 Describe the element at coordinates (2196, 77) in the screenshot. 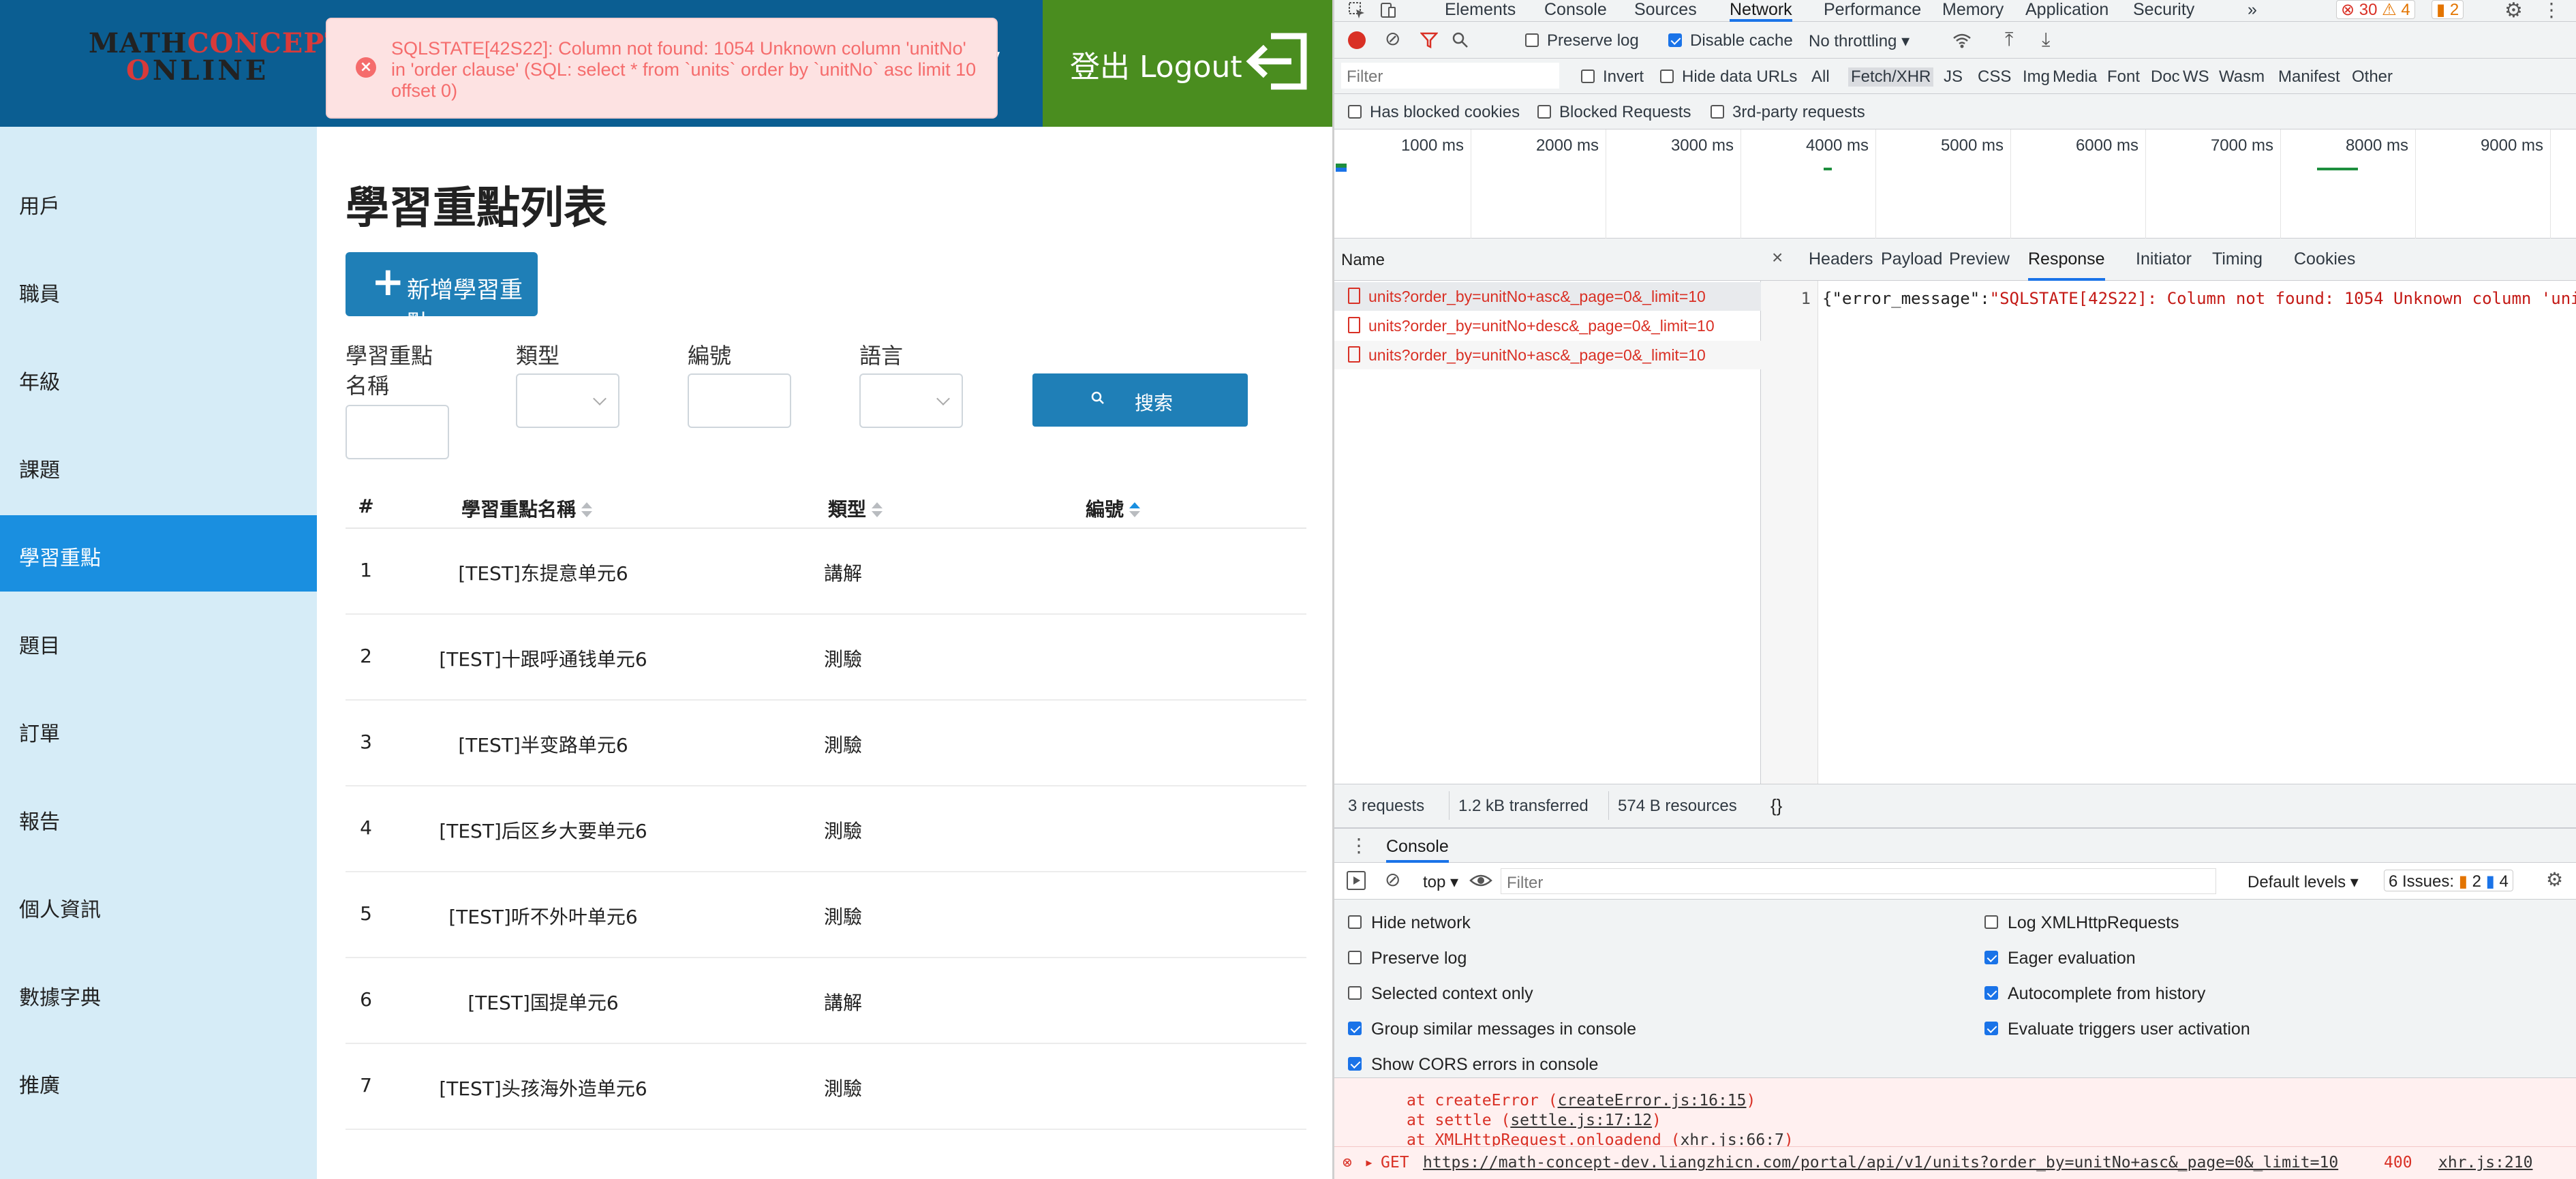

I see `type-filter-8: WS` at that location.